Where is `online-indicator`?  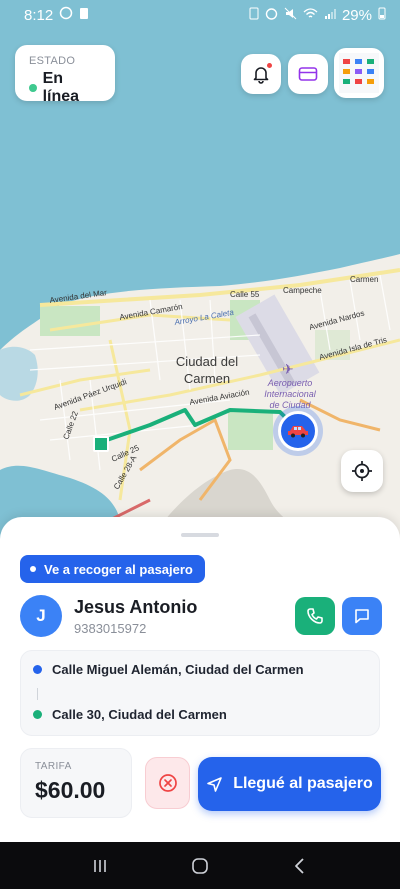
online-indicator is located at coordinates (33, 88).